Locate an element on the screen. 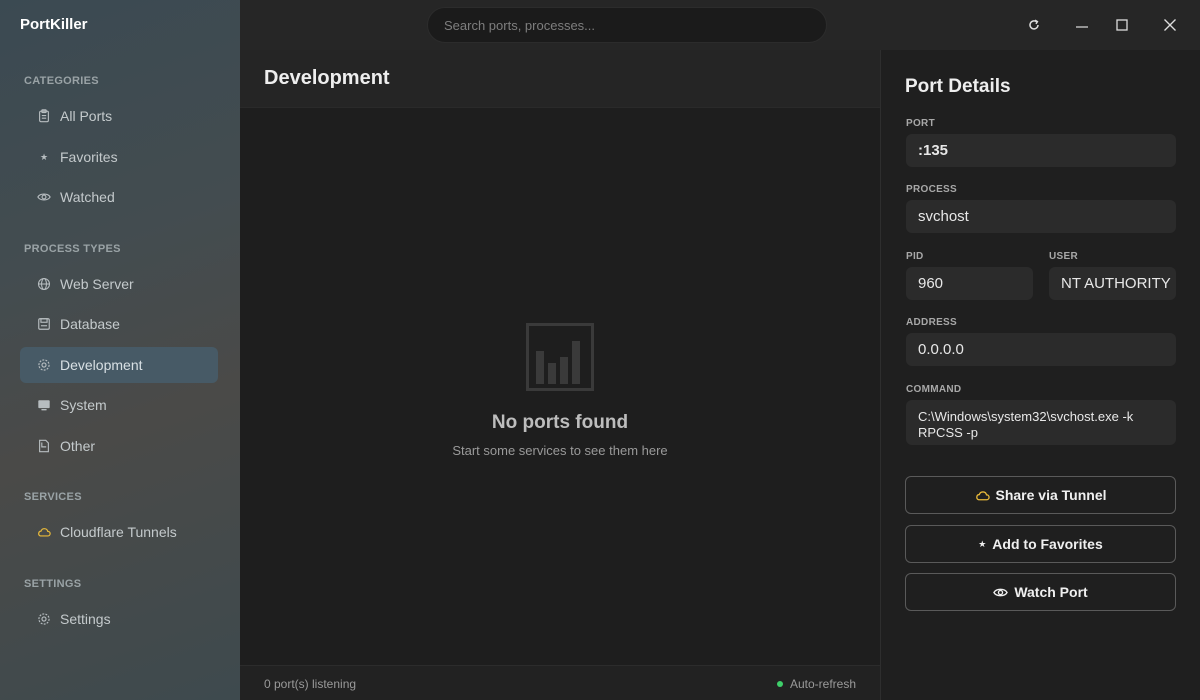 This screenshot has width=1200, height=700. pid-label: PID is located at coordinates (915, 256).